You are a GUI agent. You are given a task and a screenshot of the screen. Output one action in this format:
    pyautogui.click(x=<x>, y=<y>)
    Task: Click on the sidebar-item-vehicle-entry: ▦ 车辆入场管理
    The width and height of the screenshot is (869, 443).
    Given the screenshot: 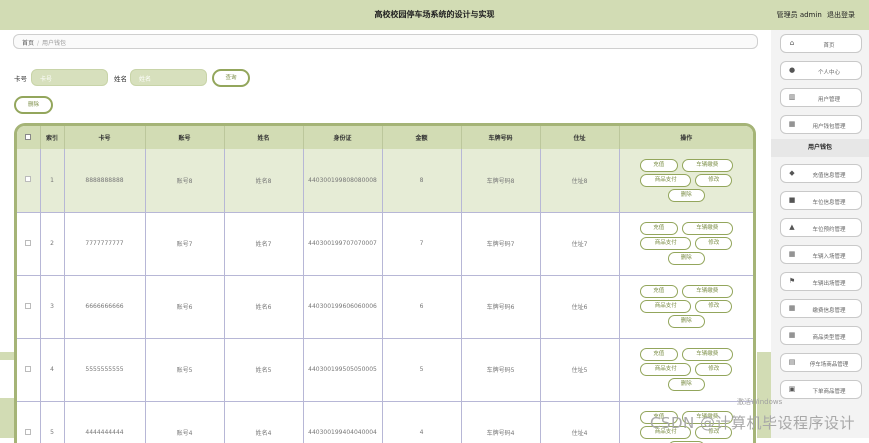 What is the action you would take?
    pyautogui.click(x=821, y=254)
    